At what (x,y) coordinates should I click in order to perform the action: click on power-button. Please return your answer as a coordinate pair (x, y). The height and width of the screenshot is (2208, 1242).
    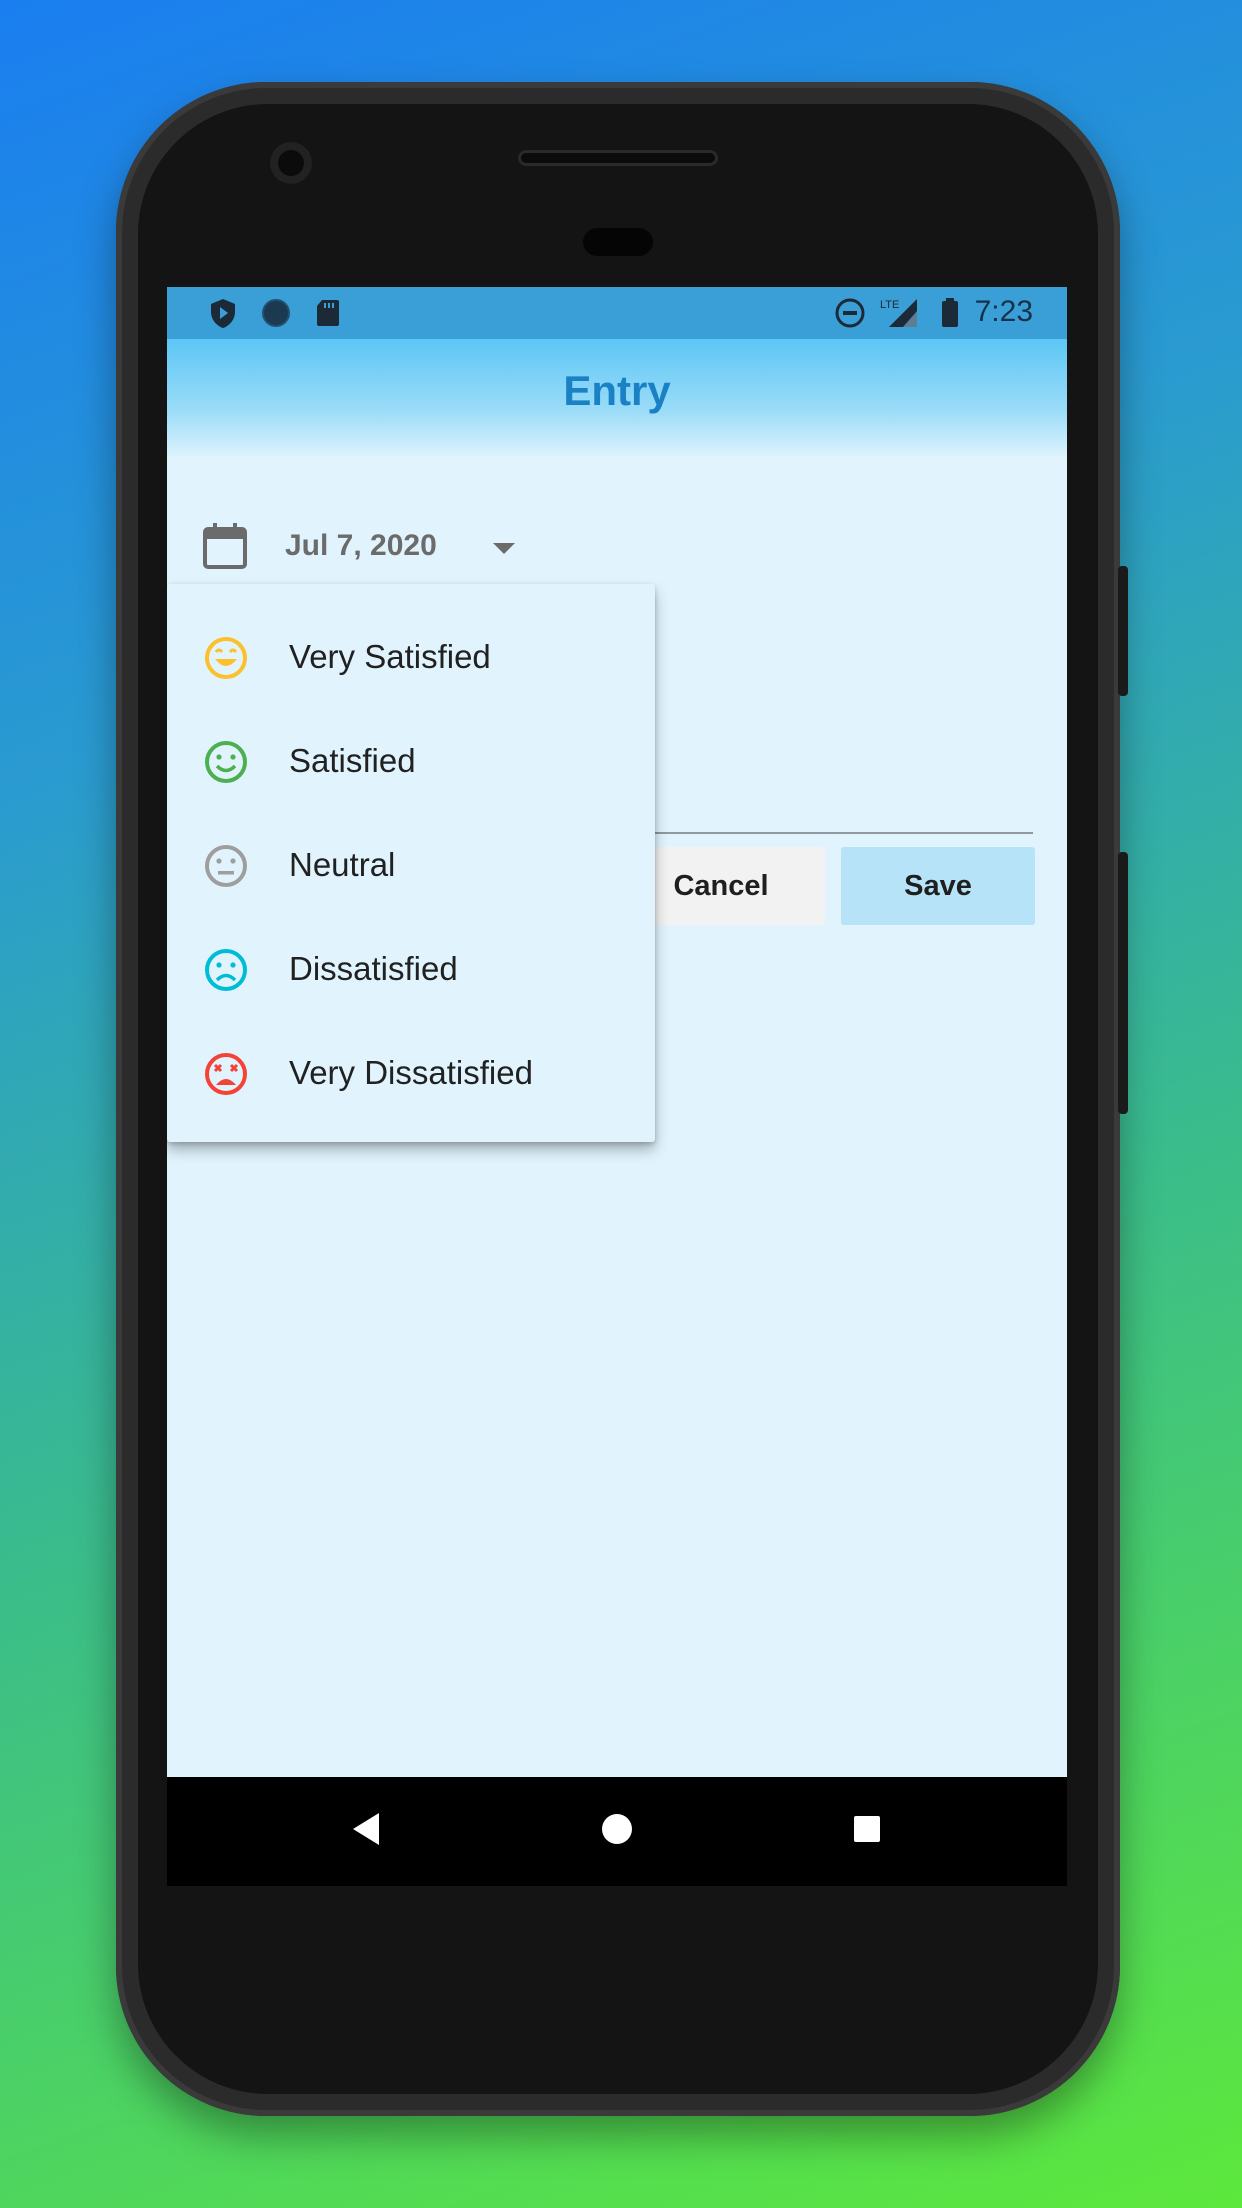
    Looking at the image, I should click on (1123, 631).